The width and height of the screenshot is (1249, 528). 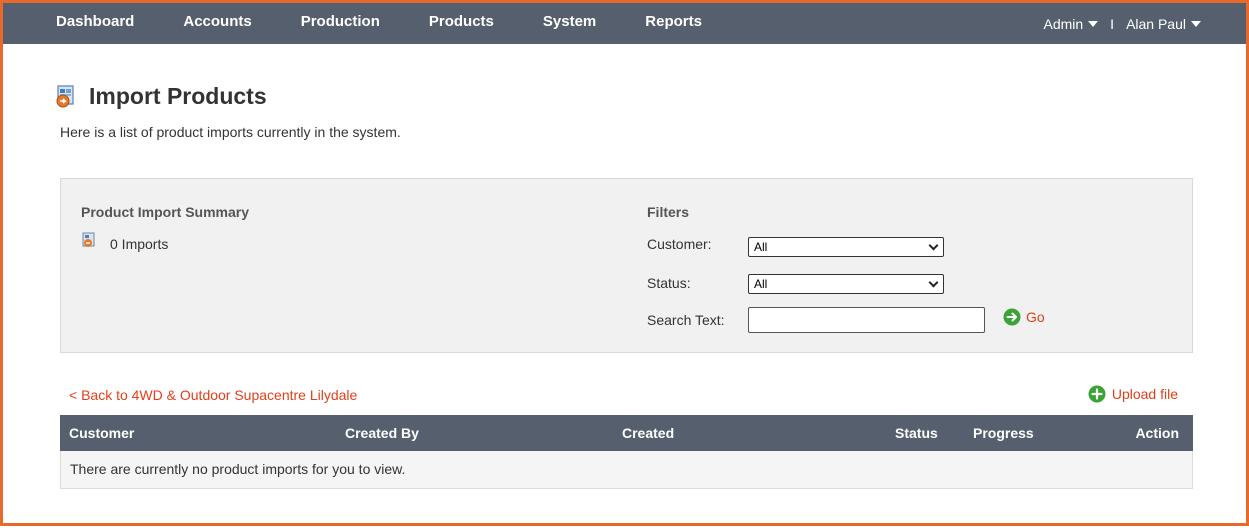 I want to click on nav-products: Products, so click(x=461, y=23).